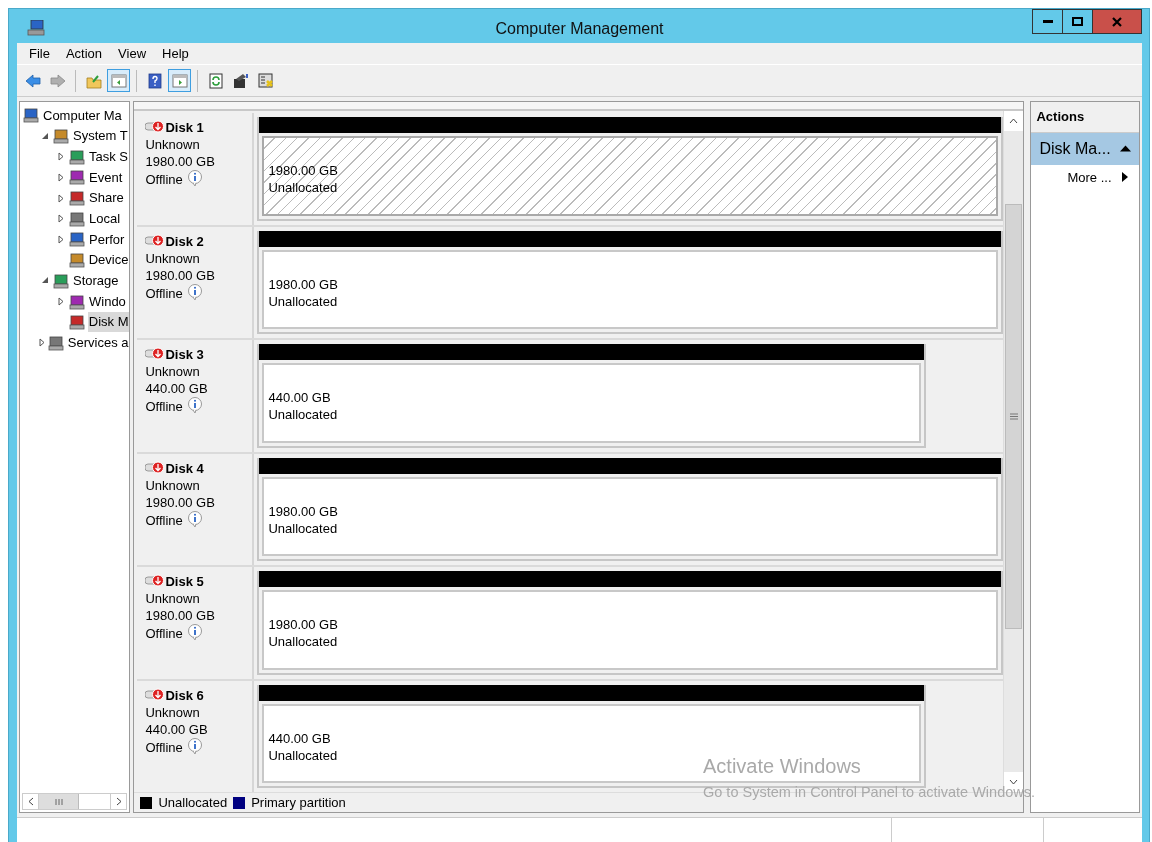 The height and width of the screenshot is (842, 1152). Describe the element at coordinates (75, 801) in the screenshot. I see `horizontal-scrollbar` at that location.